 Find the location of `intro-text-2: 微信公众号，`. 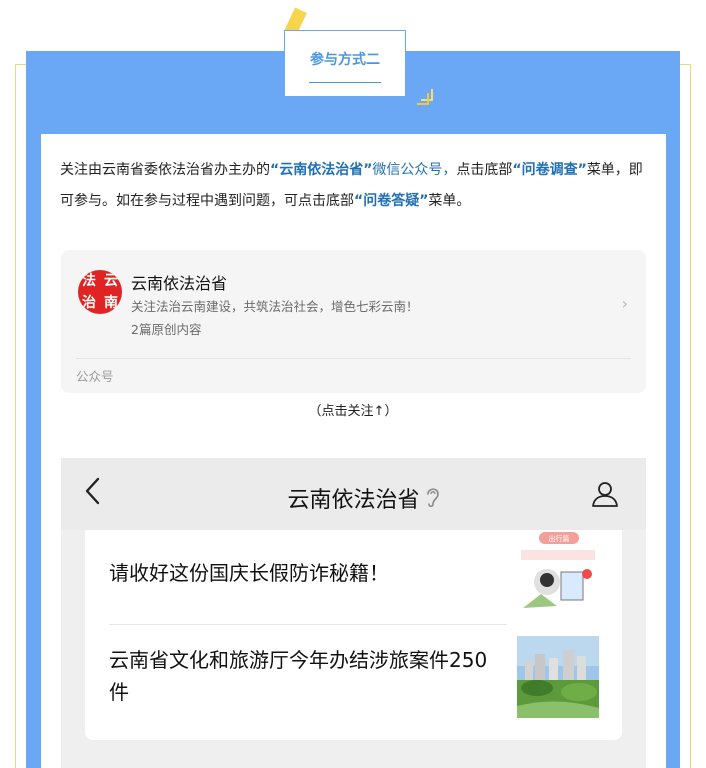

intro-text-2: 微信公众号， is located at coordinates (414, 170).